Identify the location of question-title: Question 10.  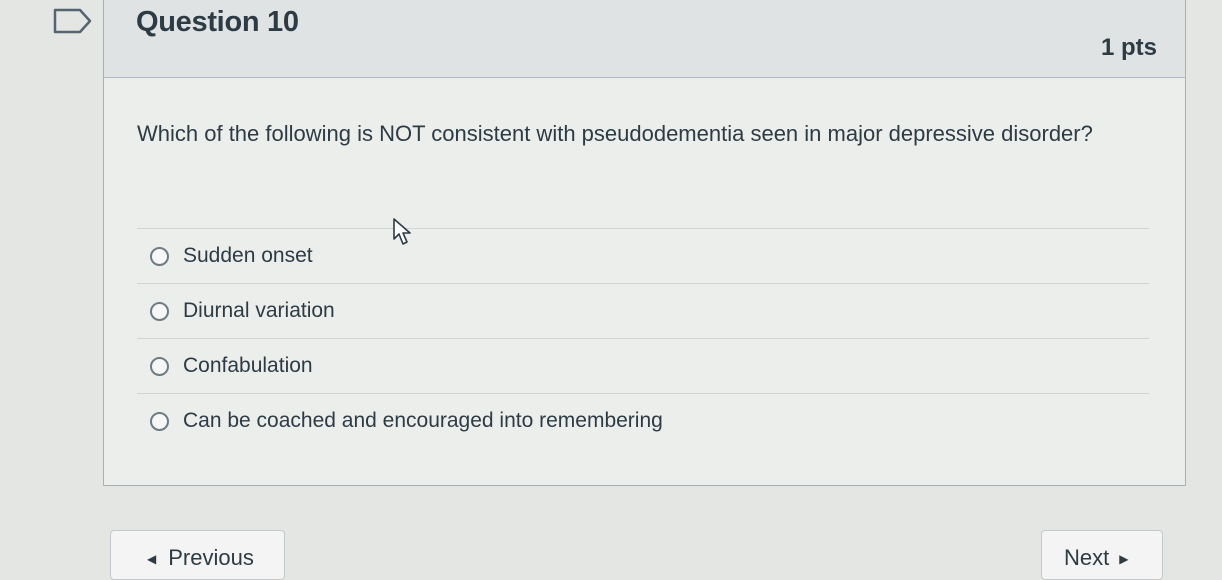
(217, 22).